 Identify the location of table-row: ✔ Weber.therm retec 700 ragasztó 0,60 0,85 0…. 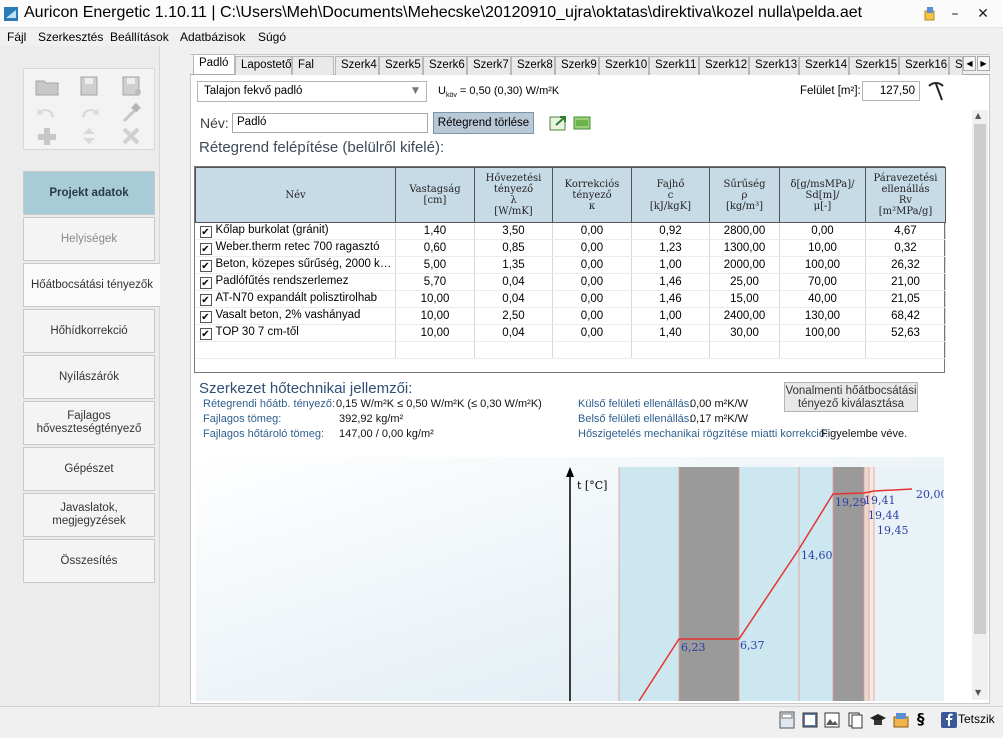
(570, 248).